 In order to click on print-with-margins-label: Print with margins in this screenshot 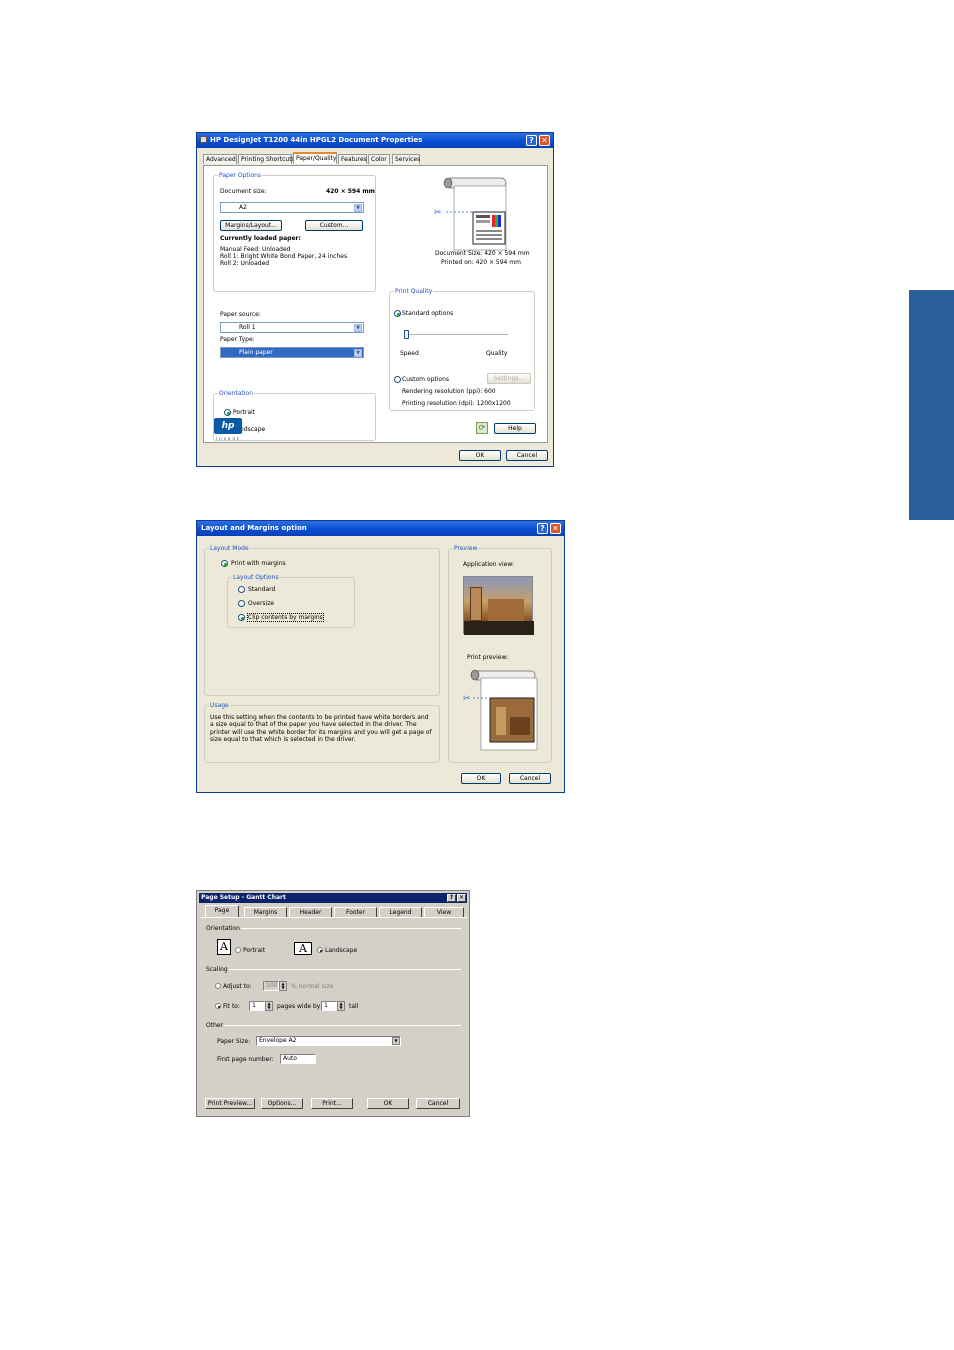, I will do `click(258, 563)`.